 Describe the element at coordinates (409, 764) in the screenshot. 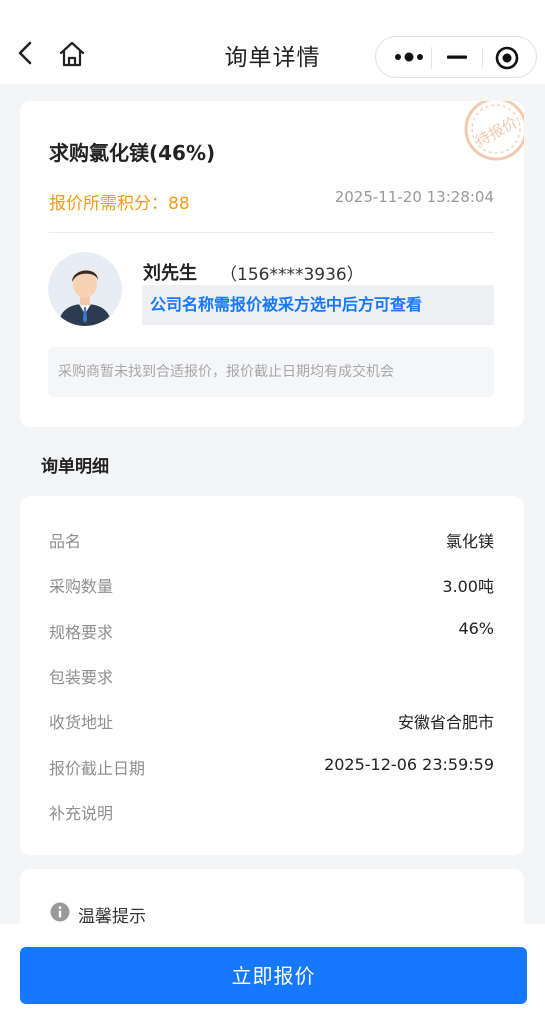

I see `detail-value: 2025-12-06 23:59:59` at that location.